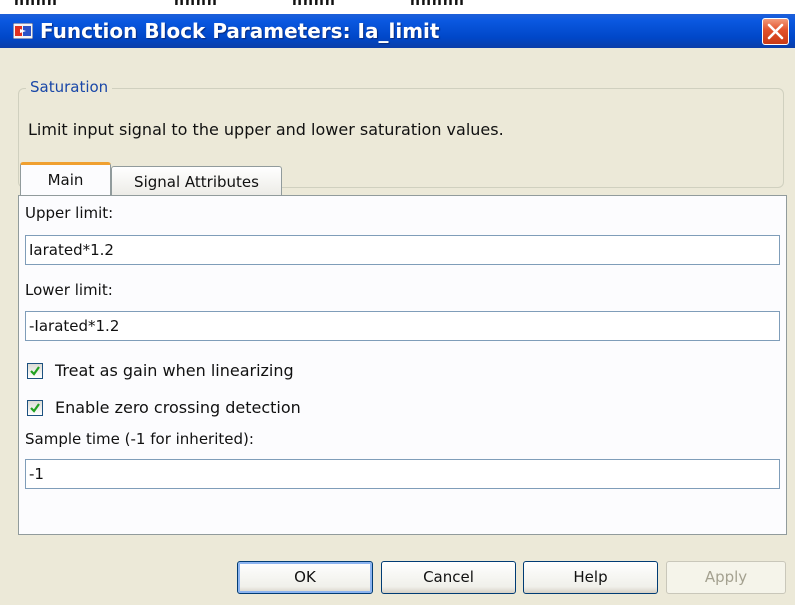 This screenshot has width=795, height=605. Describe the element at coordinates (178, 407) in the screenshot. I see `zero-crossing-label: Enable zero crossing detection` at that location.